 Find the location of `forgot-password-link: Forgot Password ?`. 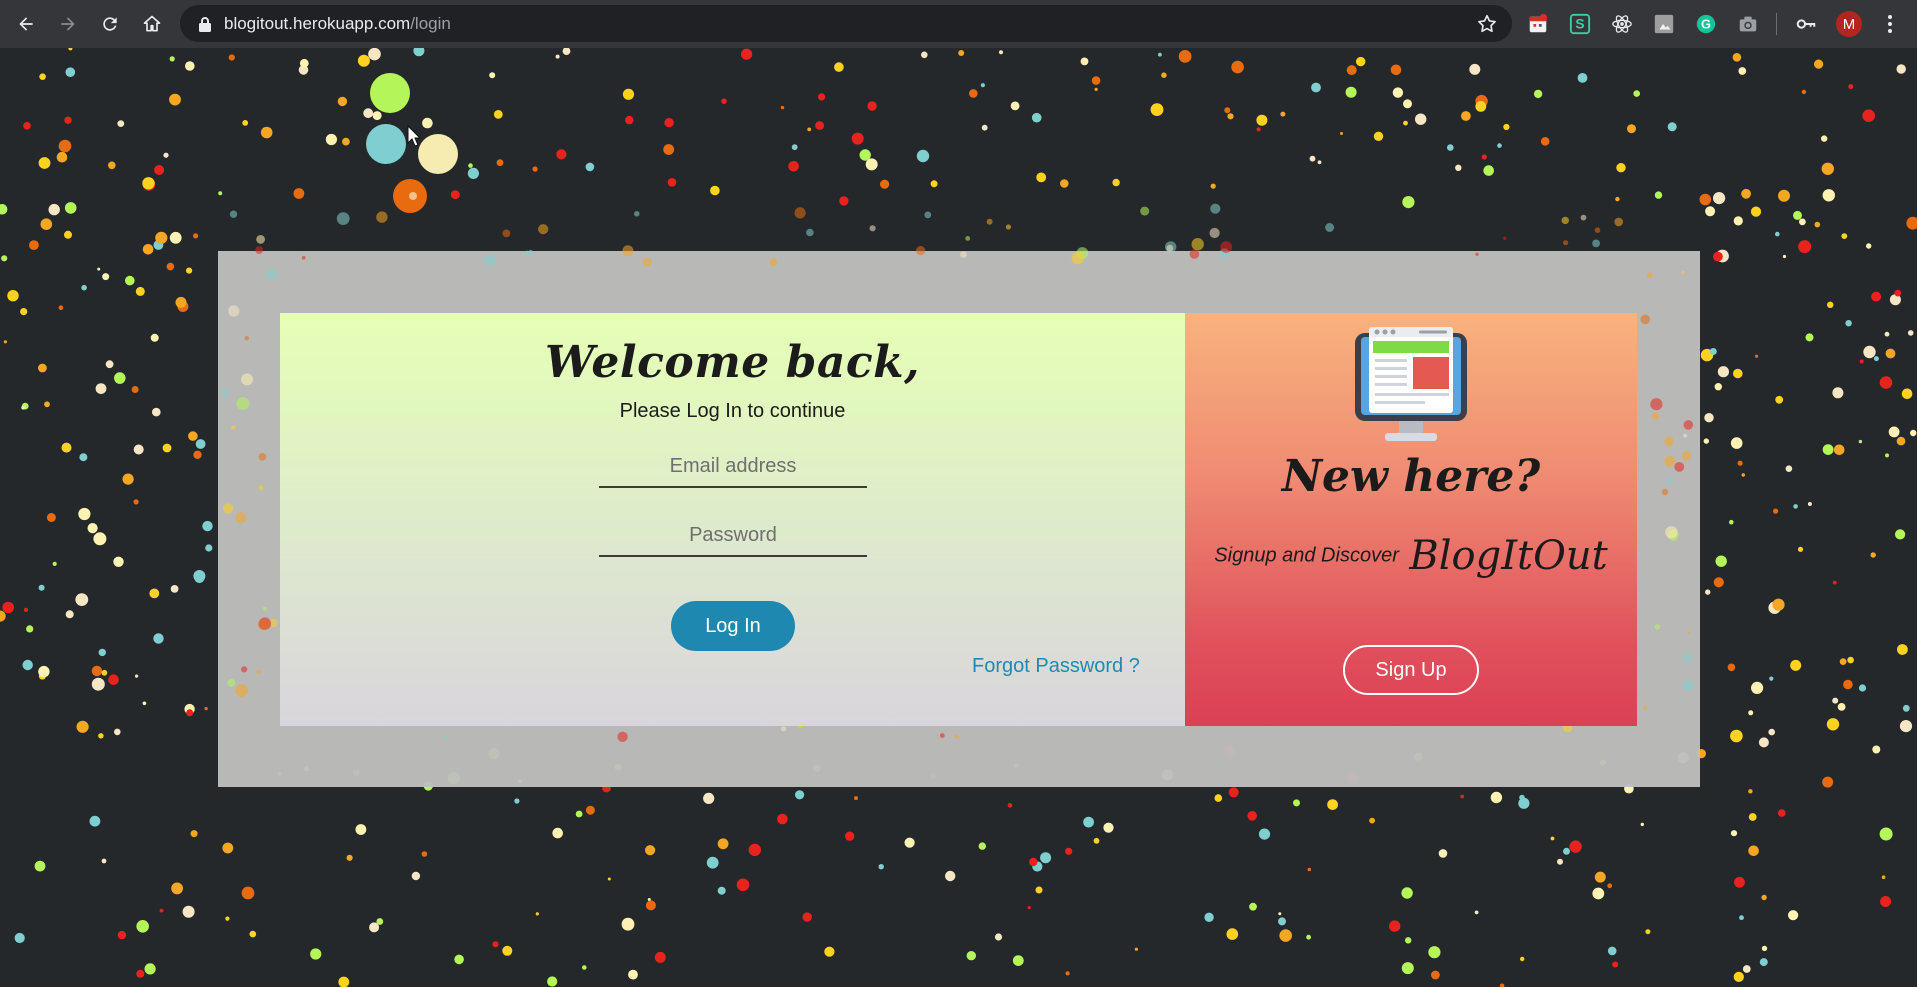

forgot-password-link: Forgot Password ? is located at coordinates (1056, 666).